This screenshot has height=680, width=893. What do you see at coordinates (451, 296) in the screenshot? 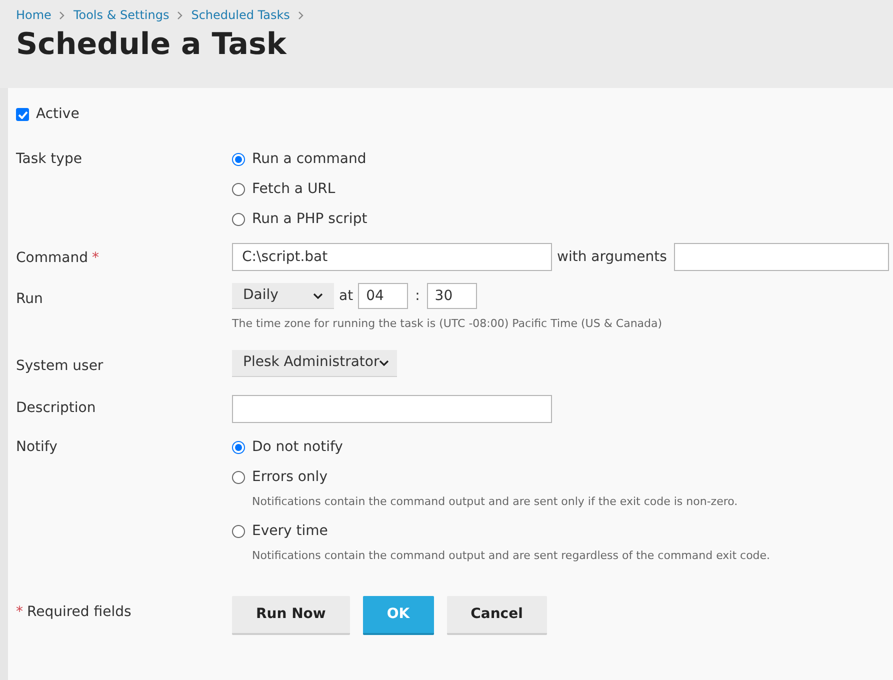
I see `minute-field: 30` at bounding box center [451, 296].